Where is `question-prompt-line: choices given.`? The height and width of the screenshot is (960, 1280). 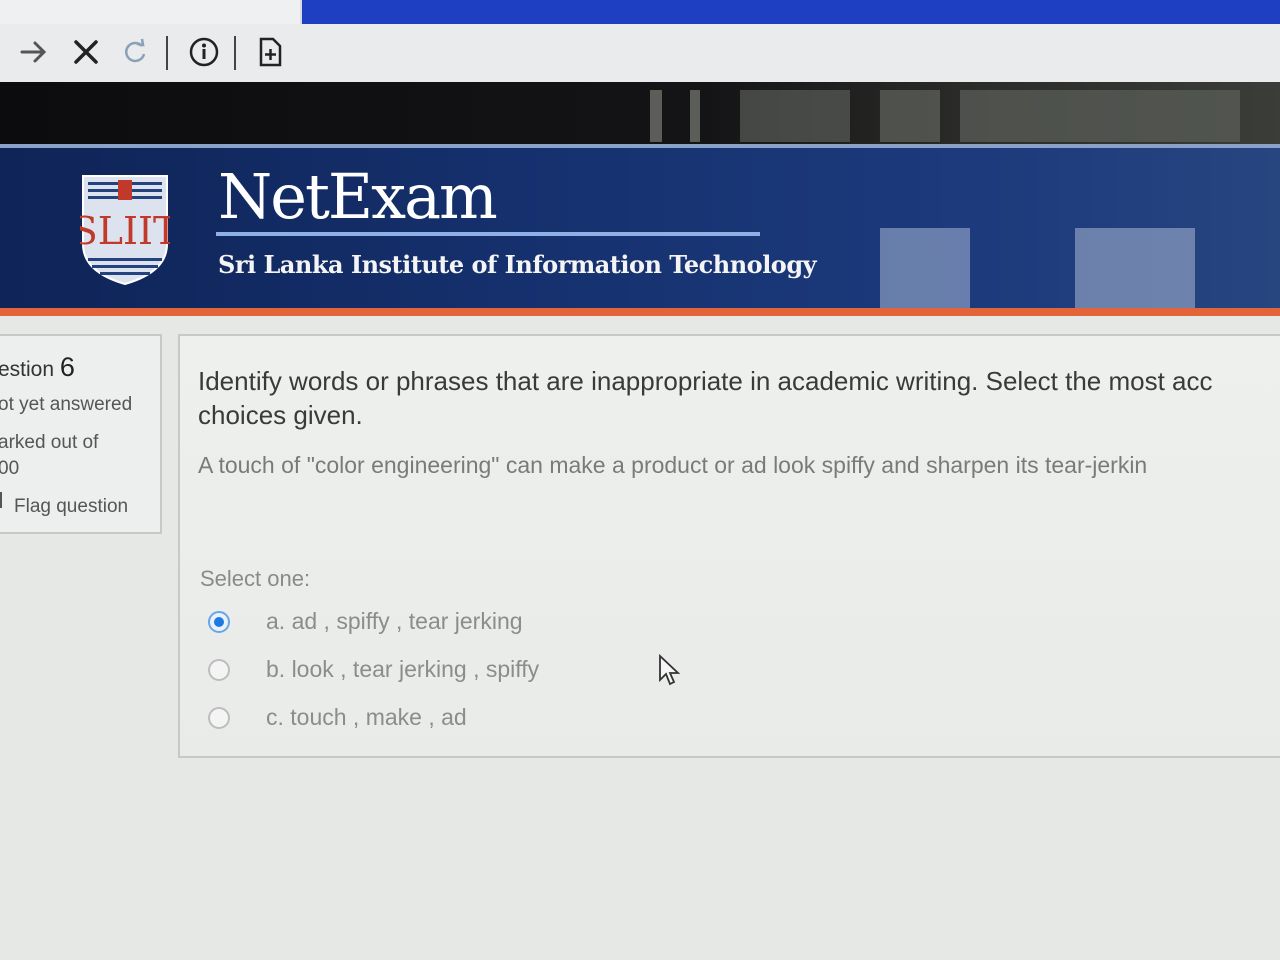 question-prompt-line: choices given. is located at coordinates (280, 415).